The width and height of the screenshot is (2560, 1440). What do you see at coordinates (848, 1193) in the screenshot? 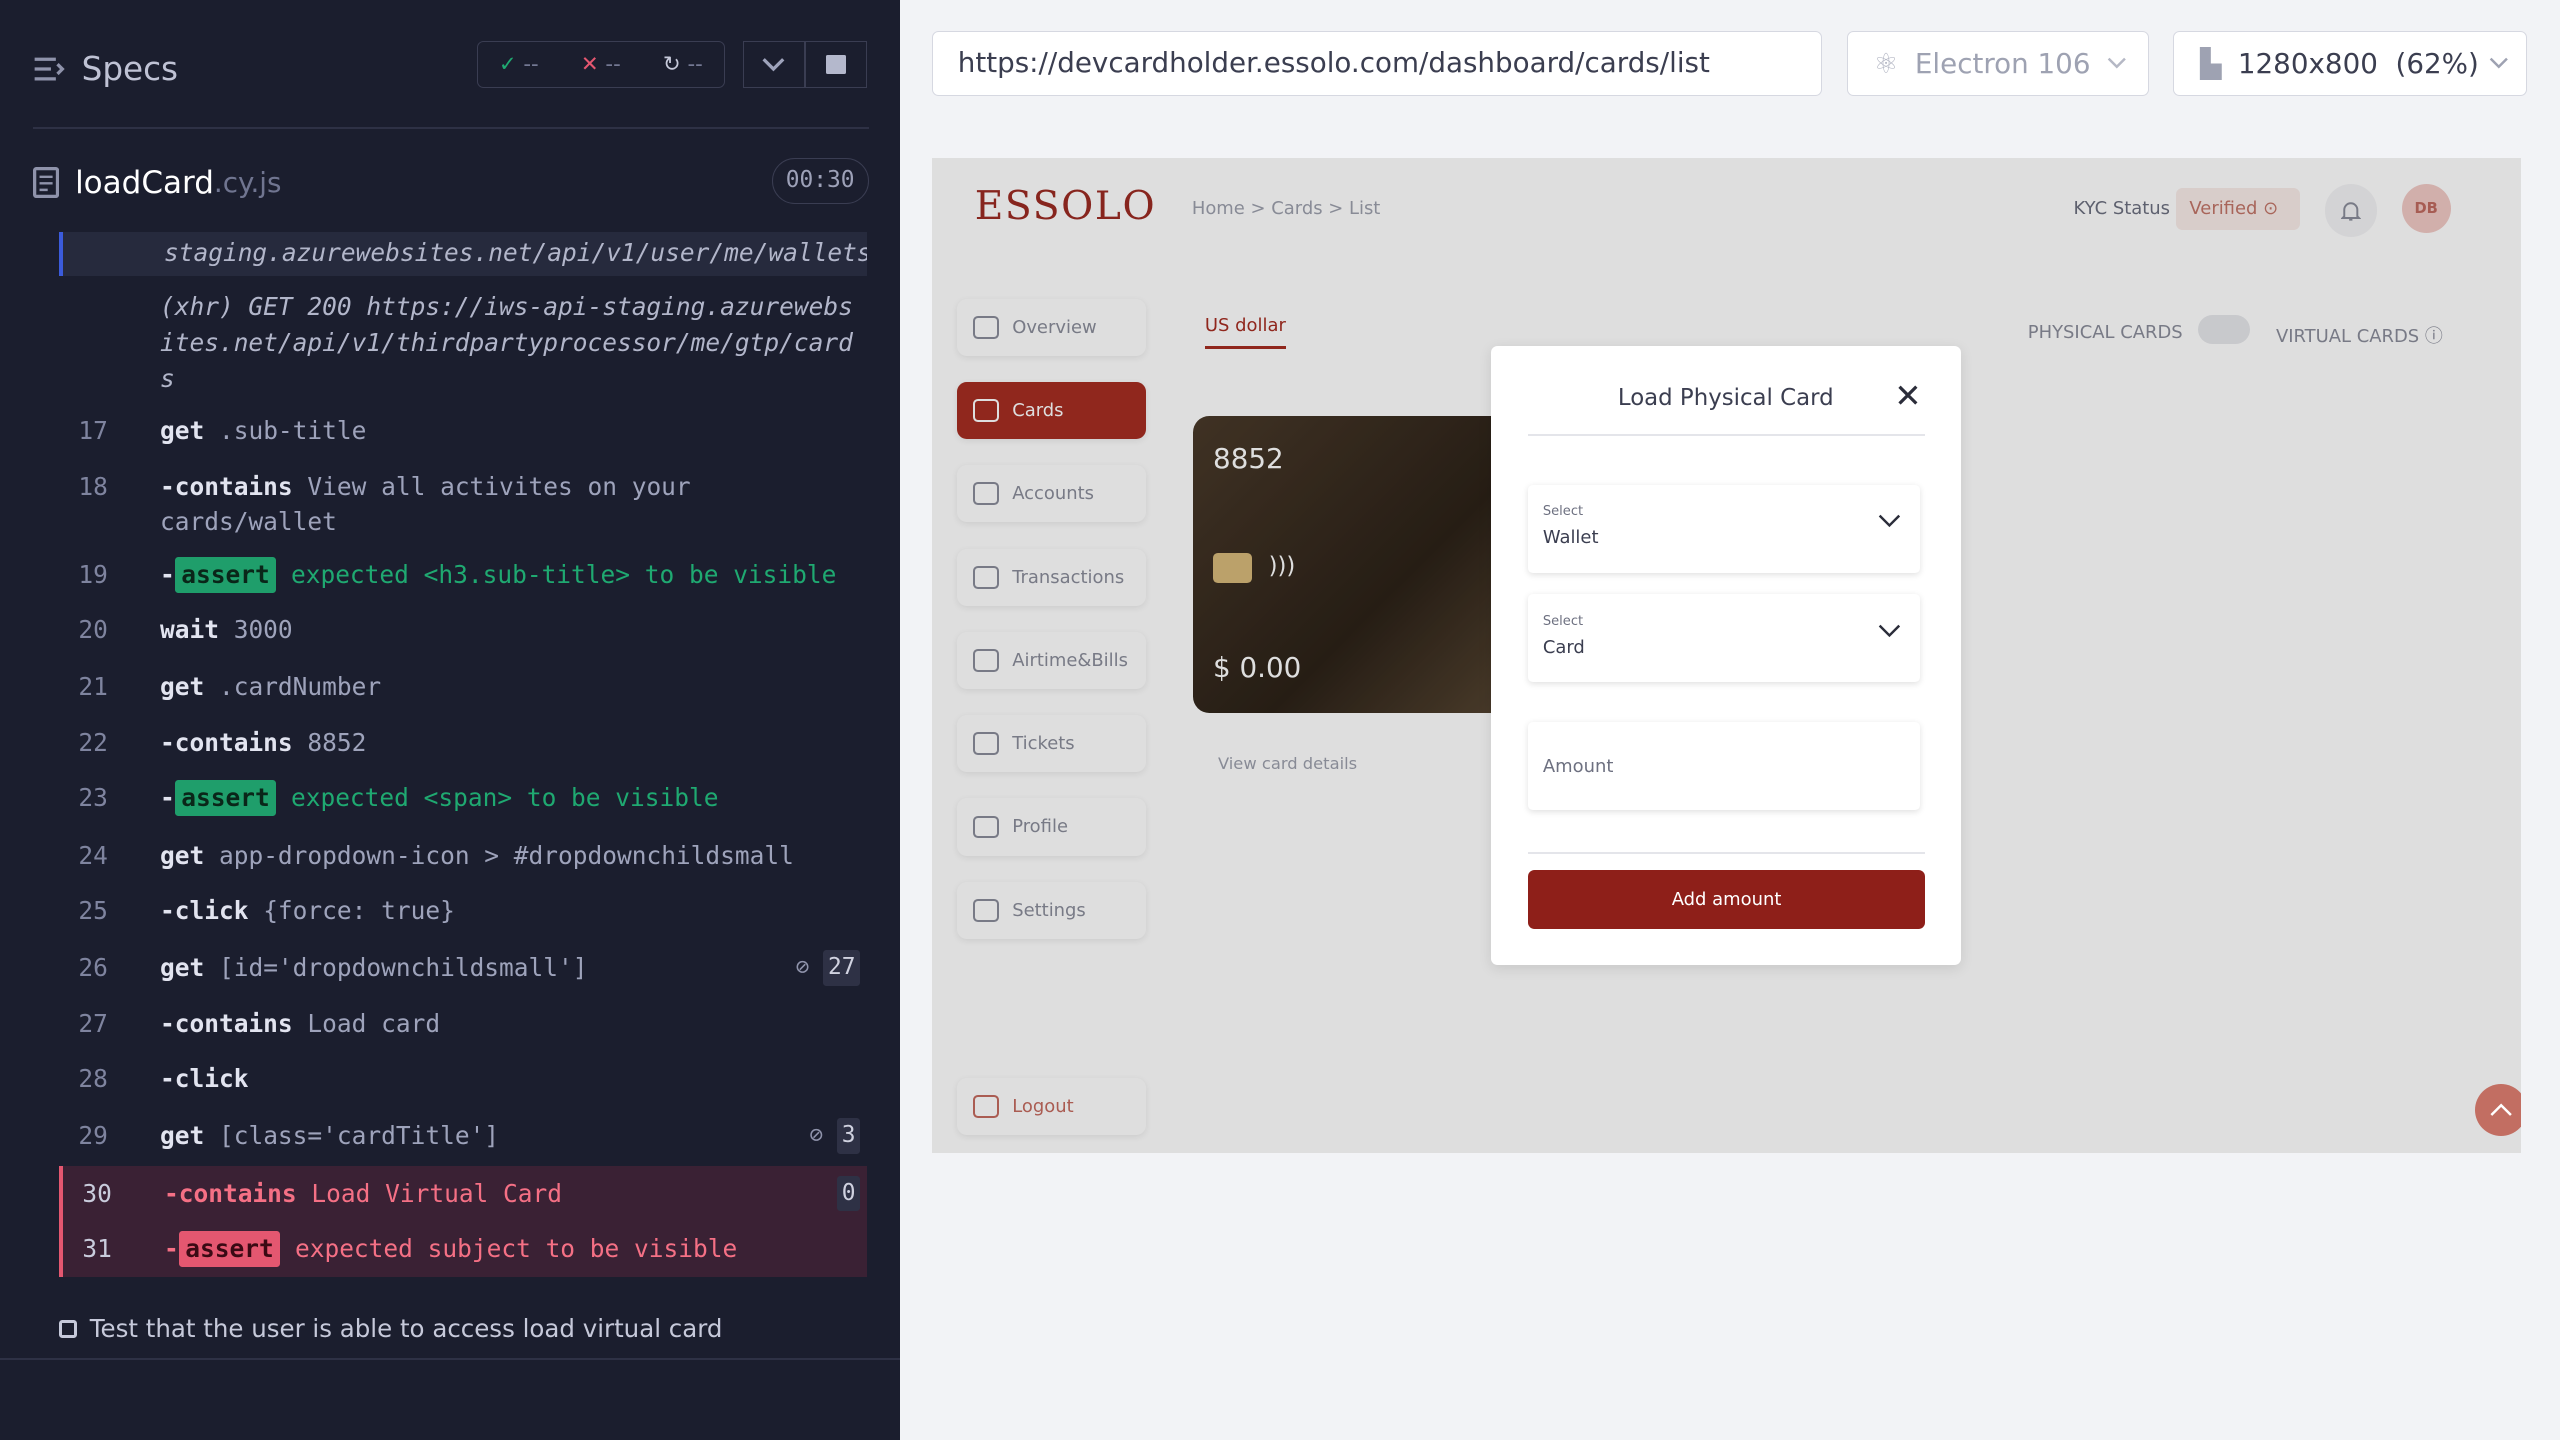
I see `element-count: 0` at bounding box center [848, 1193].